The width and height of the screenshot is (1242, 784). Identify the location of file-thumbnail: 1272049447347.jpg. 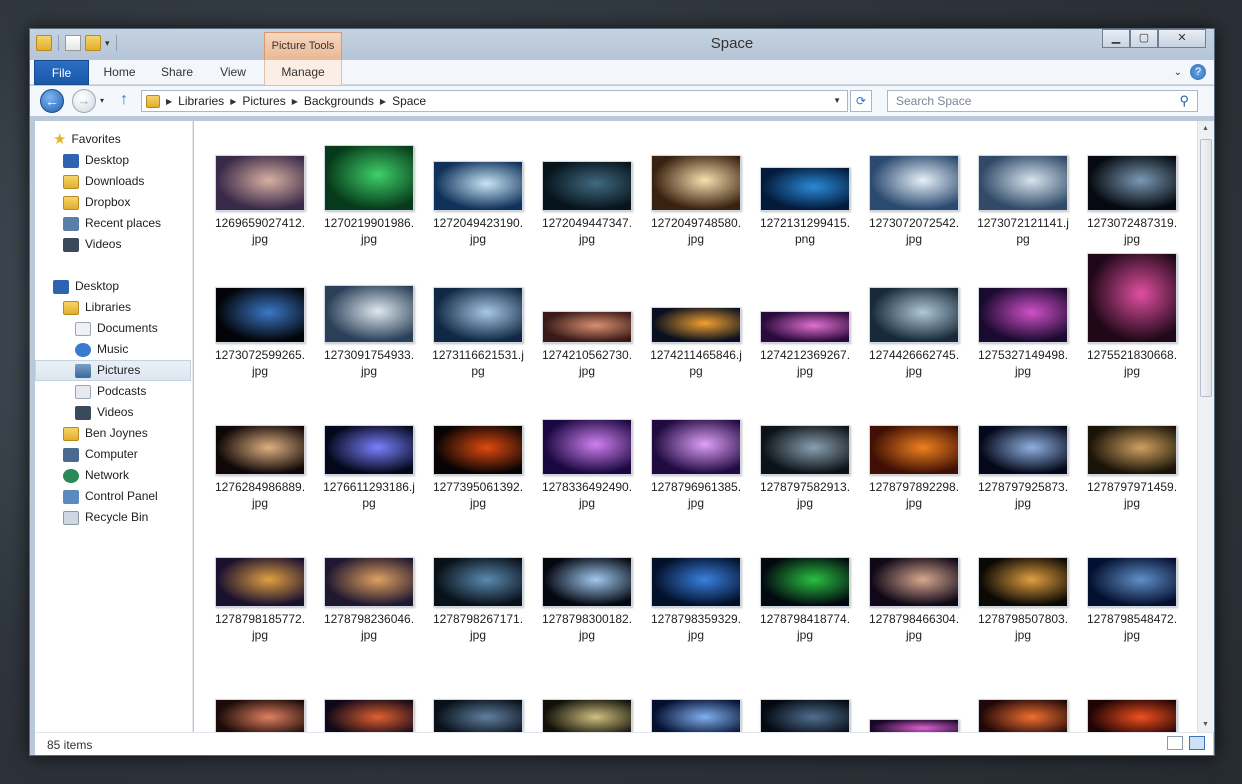
(587, 204).